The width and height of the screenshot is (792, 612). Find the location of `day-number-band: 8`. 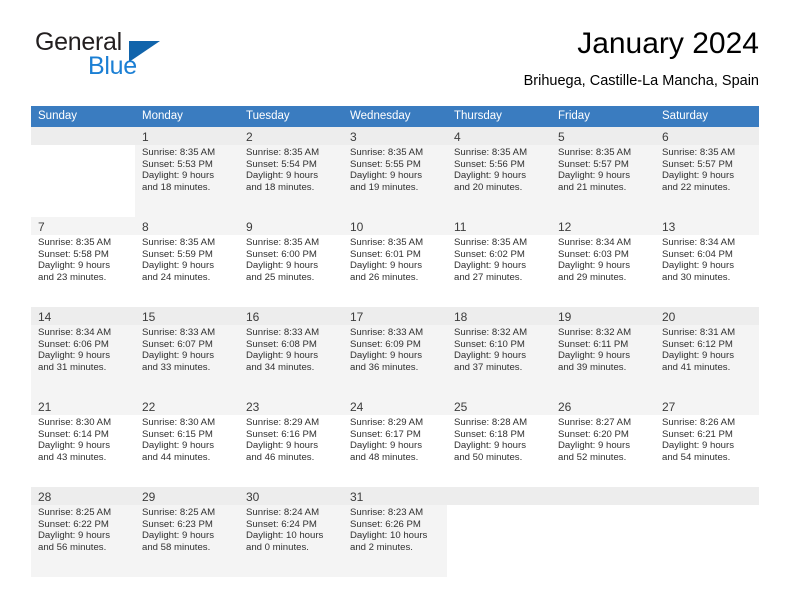

day-number-band: 8 is located at coordinates (187, 226).